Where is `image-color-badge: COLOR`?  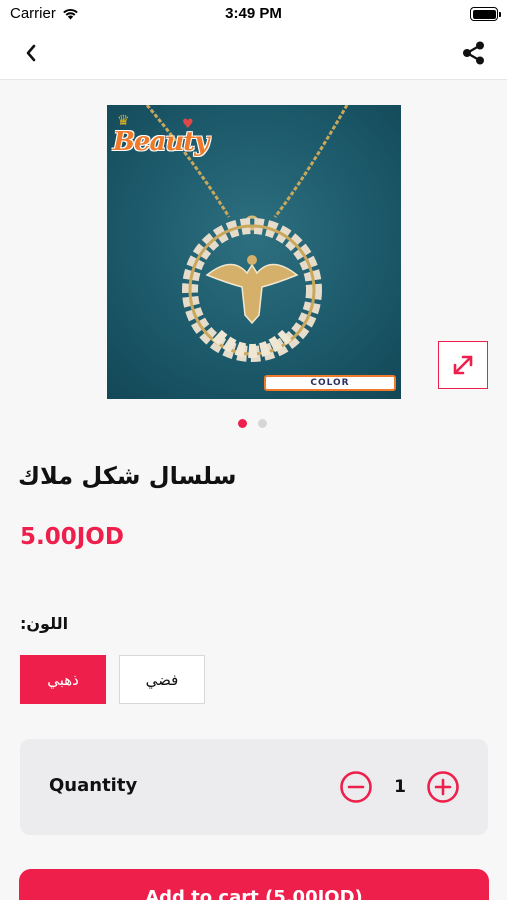
image-color-badge: COLOR is located at coordinates (330, 383).